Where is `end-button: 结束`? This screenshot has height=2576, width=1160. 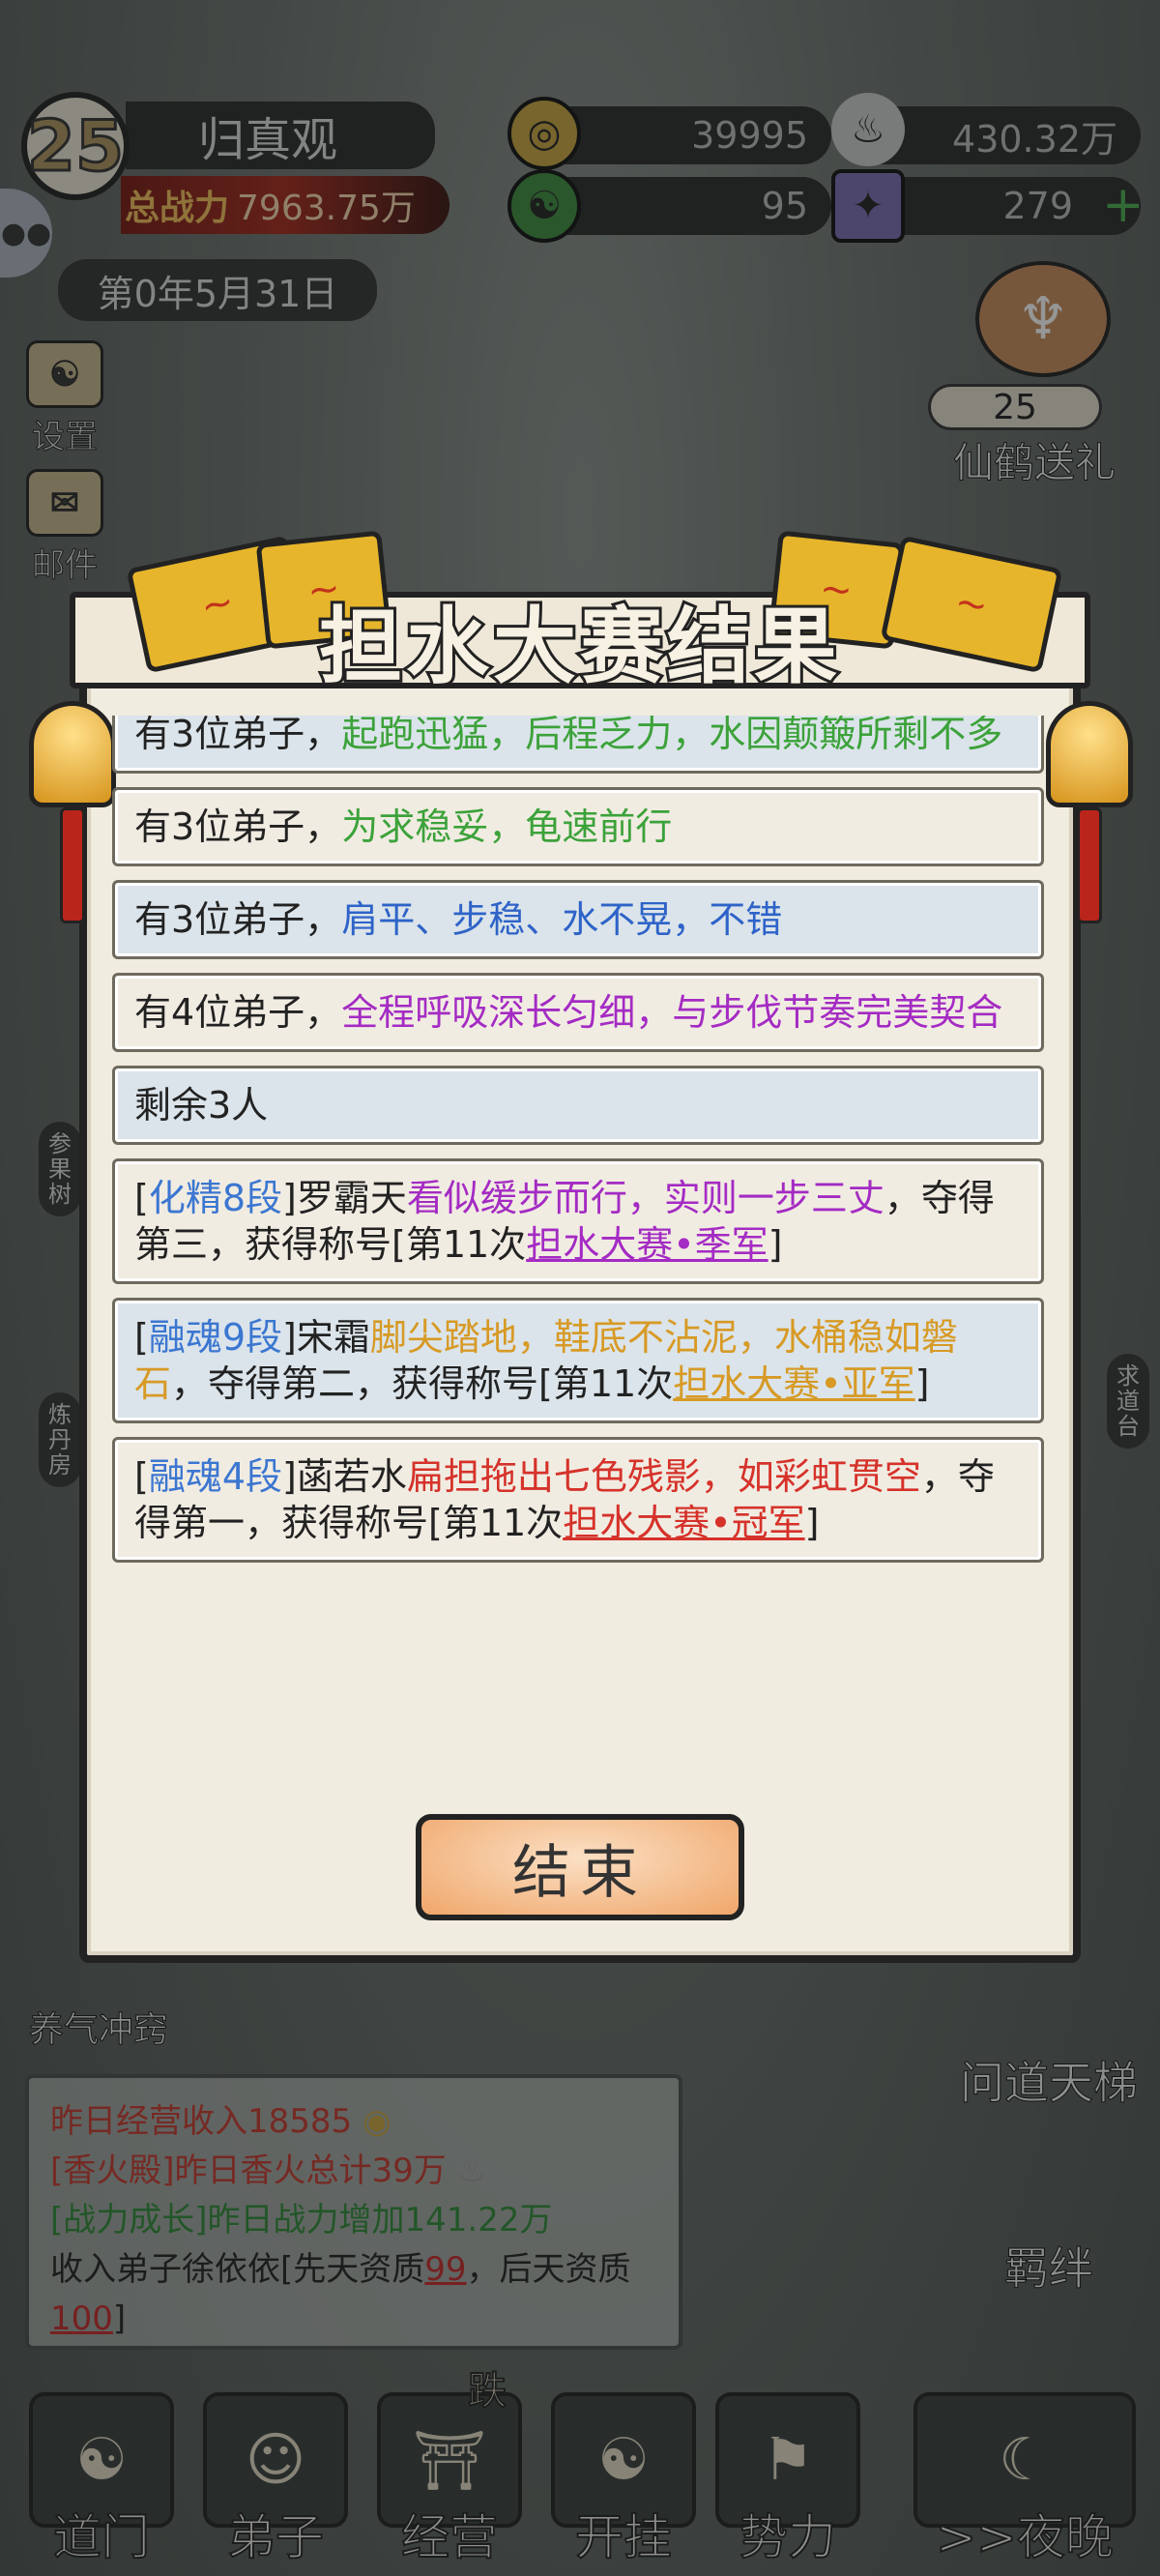
end-button: 结束 is located at coordinates (580, 1867).